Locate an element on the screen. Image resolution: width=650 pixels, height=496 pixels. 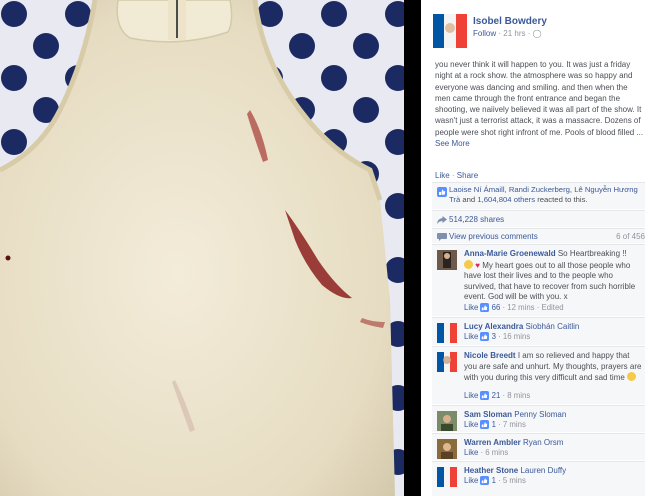
comment-body: Lucy Alexandra Siobhán Caitlin is located at coordinates (554, 327).